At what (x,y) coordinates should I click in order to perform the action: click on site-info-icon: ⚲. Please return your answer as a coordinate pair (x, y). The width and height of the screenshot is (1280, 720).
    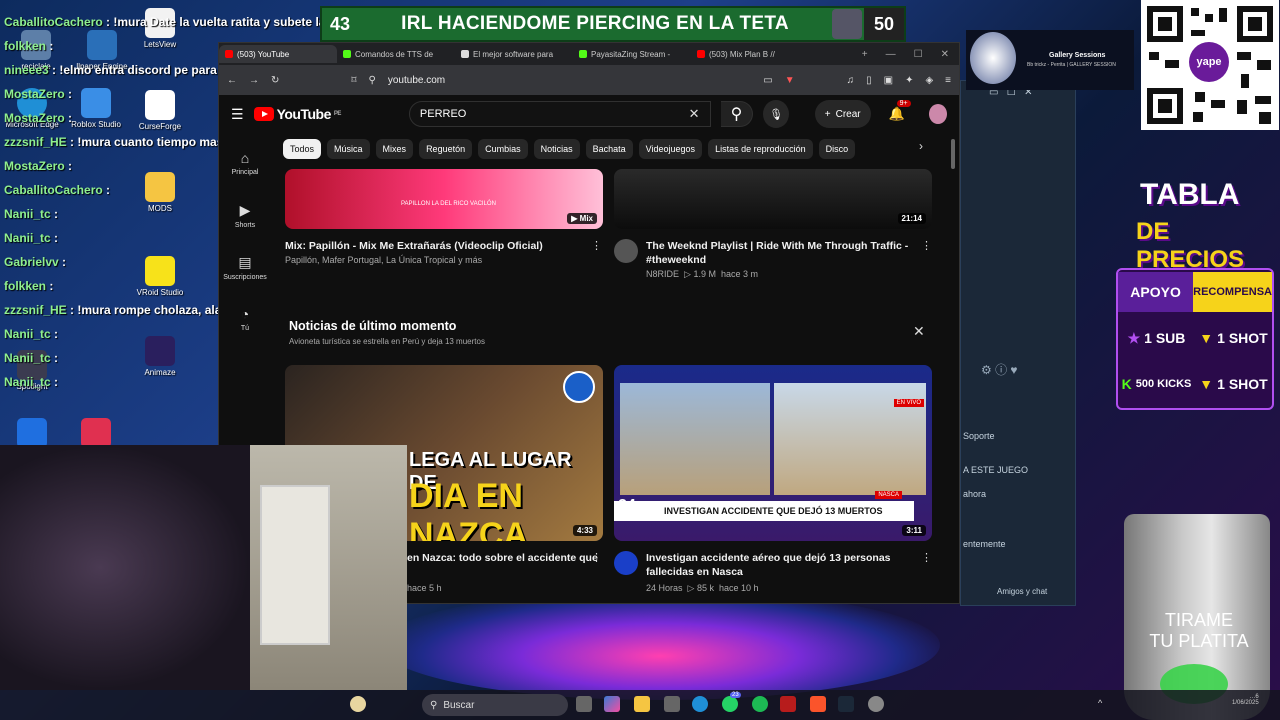
    Looking at the image, I should click on (372, 80).